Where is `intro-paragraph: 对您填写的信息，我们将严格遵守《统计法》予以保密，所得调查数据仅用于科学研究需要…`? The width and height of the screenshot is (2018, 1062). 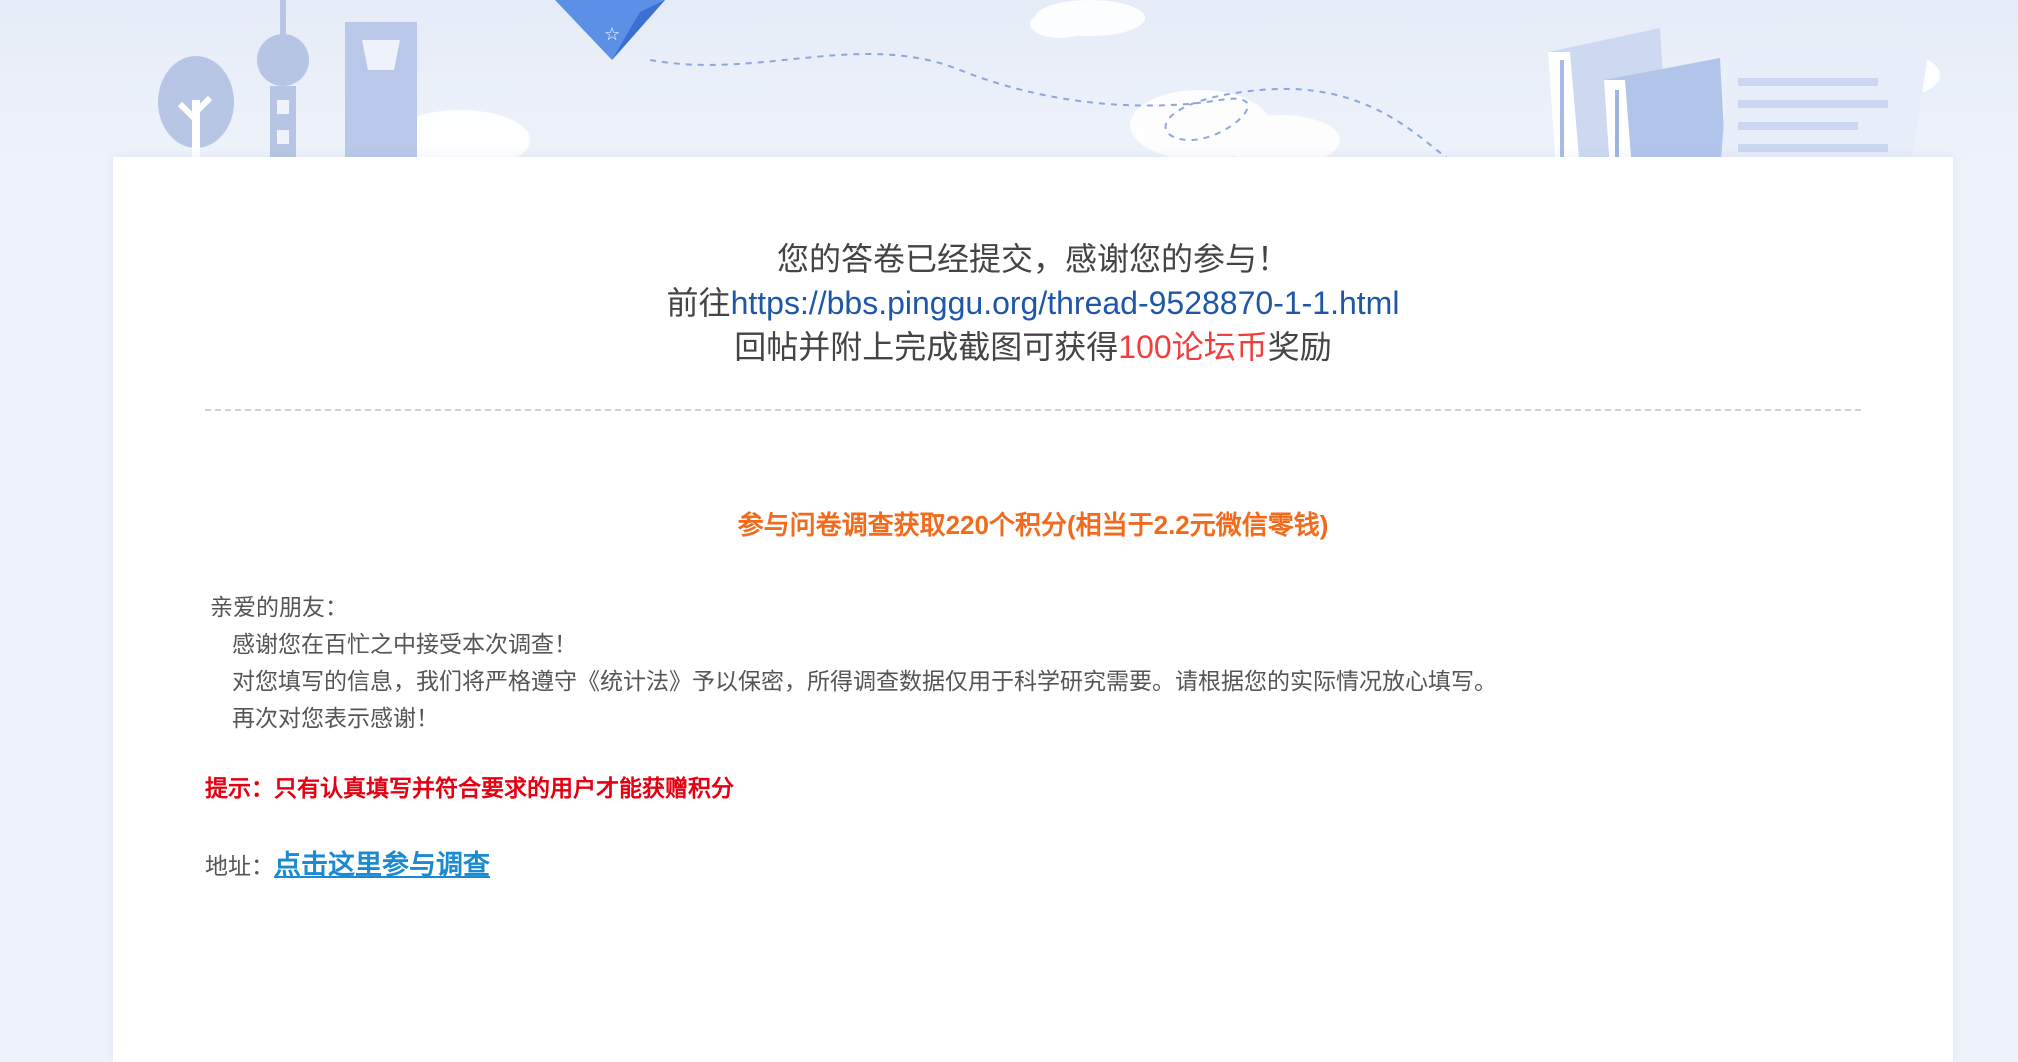
intro-paragraph: 对您填写的信息，我们将严格遵守《统计法》予以保密，所得调查数据仅用于科学研究需要… is located at coordinates (864, 681).